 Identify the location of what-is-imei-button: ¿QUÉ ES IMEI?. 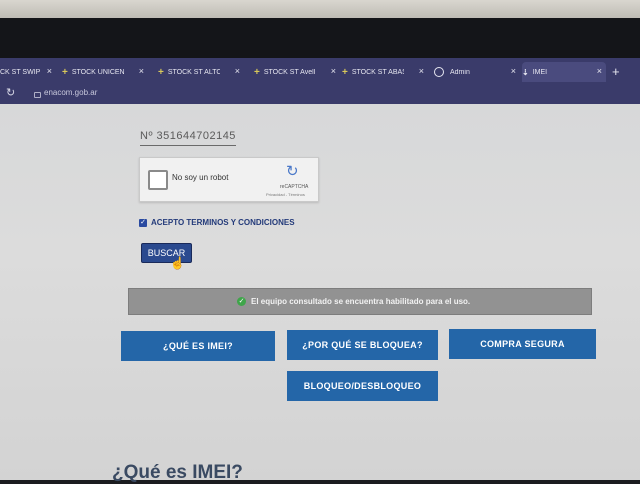
(198, 346).